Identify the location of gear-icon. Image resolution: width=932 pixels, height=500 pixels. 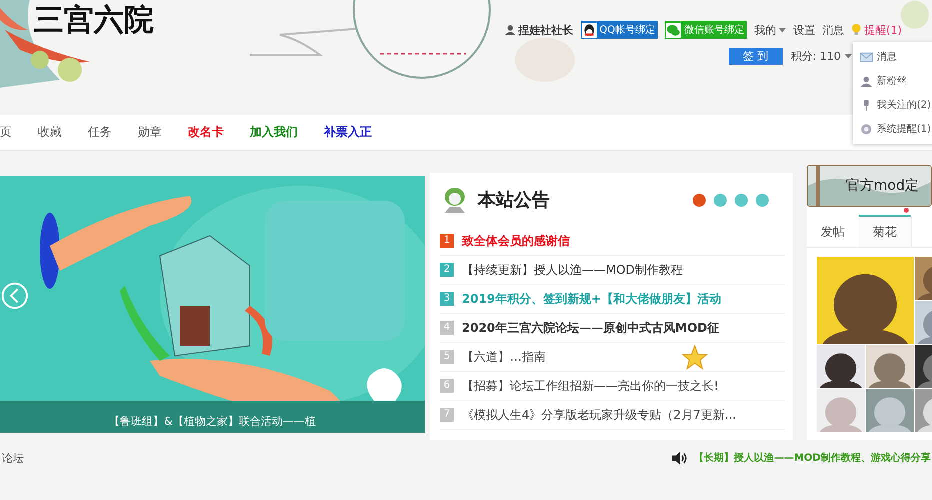
(866, 129).